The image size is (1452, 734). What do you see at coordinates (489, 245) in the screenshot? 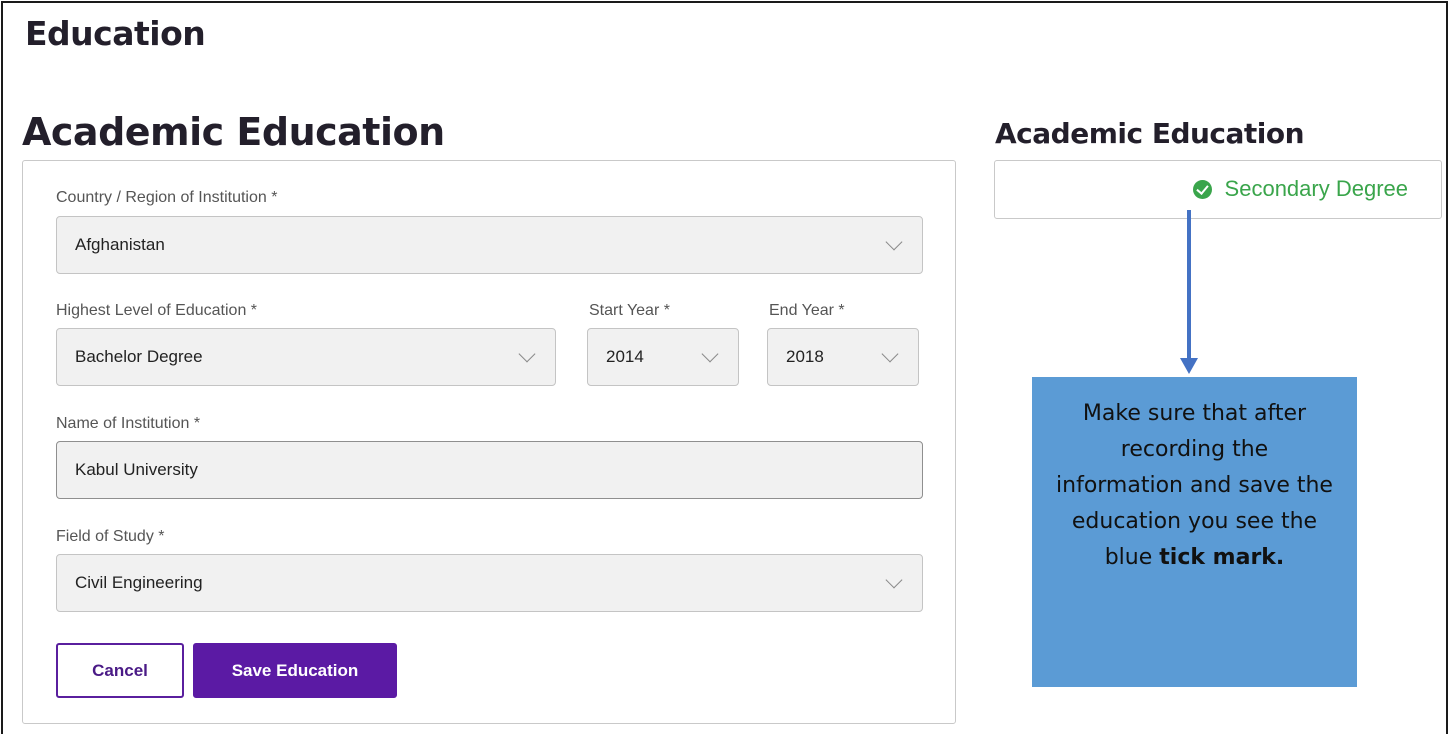
I see `country-select: Afghanistan` at bounding box center [489, 245].